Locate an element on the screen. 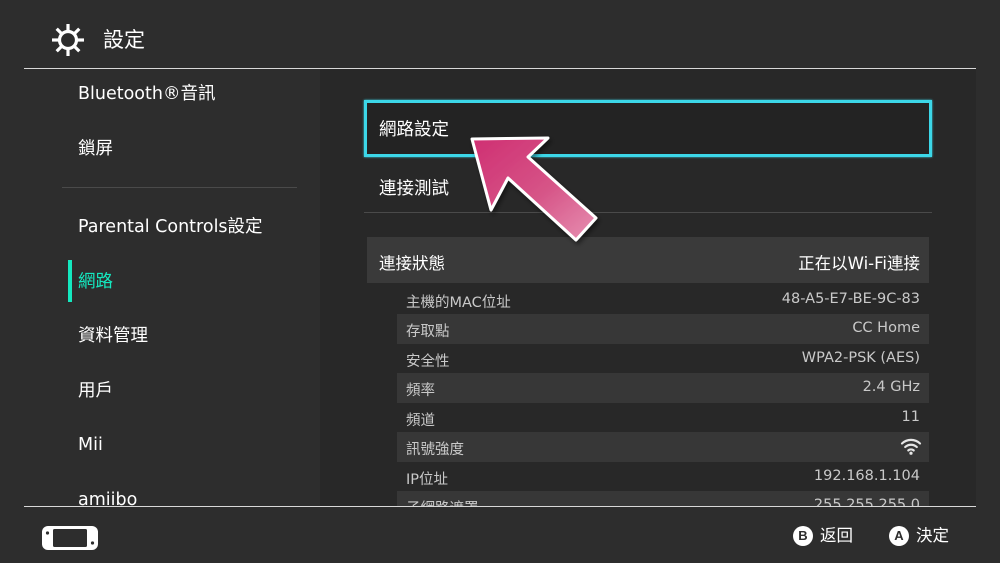 The height and width of the screenshot is (563, 1000). sidebar-divider is located at coordinates (179, 187).